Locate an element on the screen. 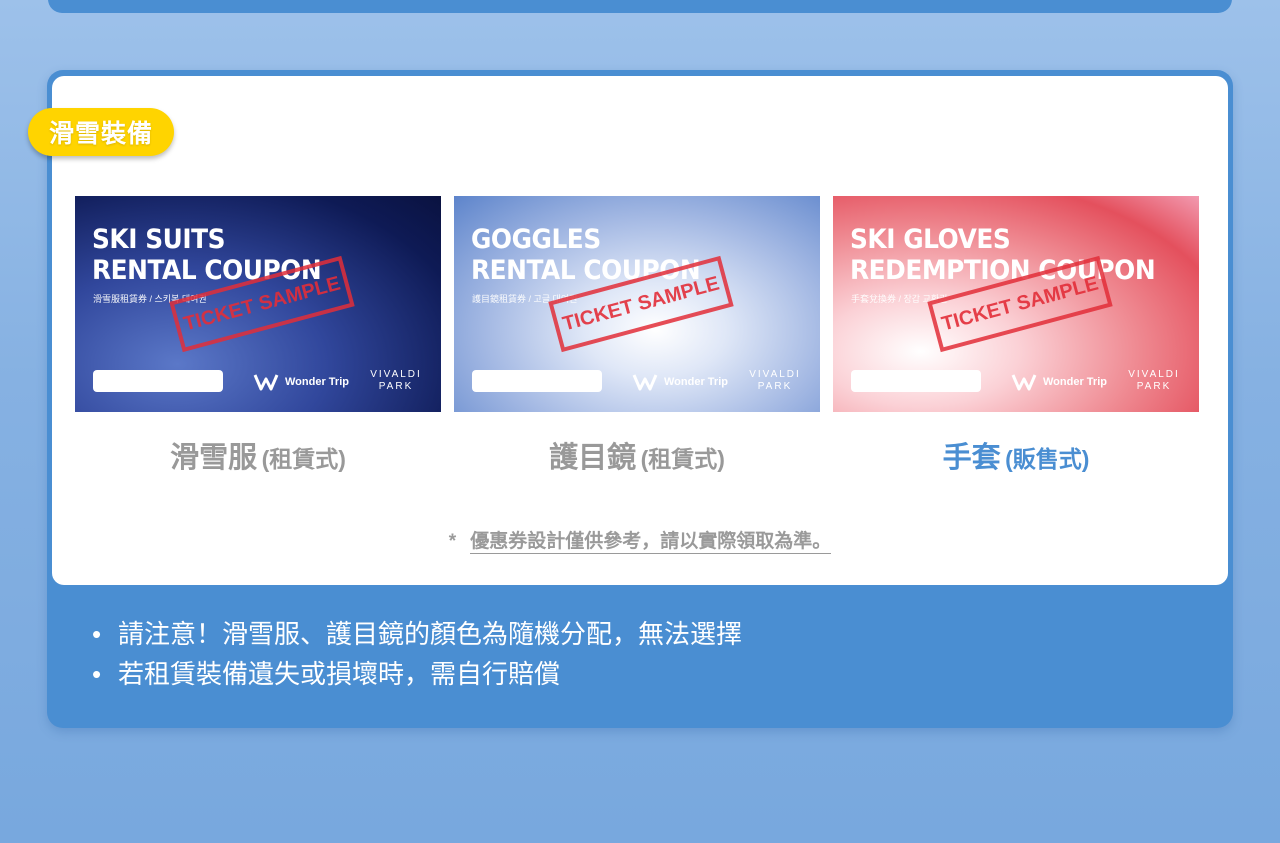  label-main: 滑雪服 is located at coordinates (214, 458).